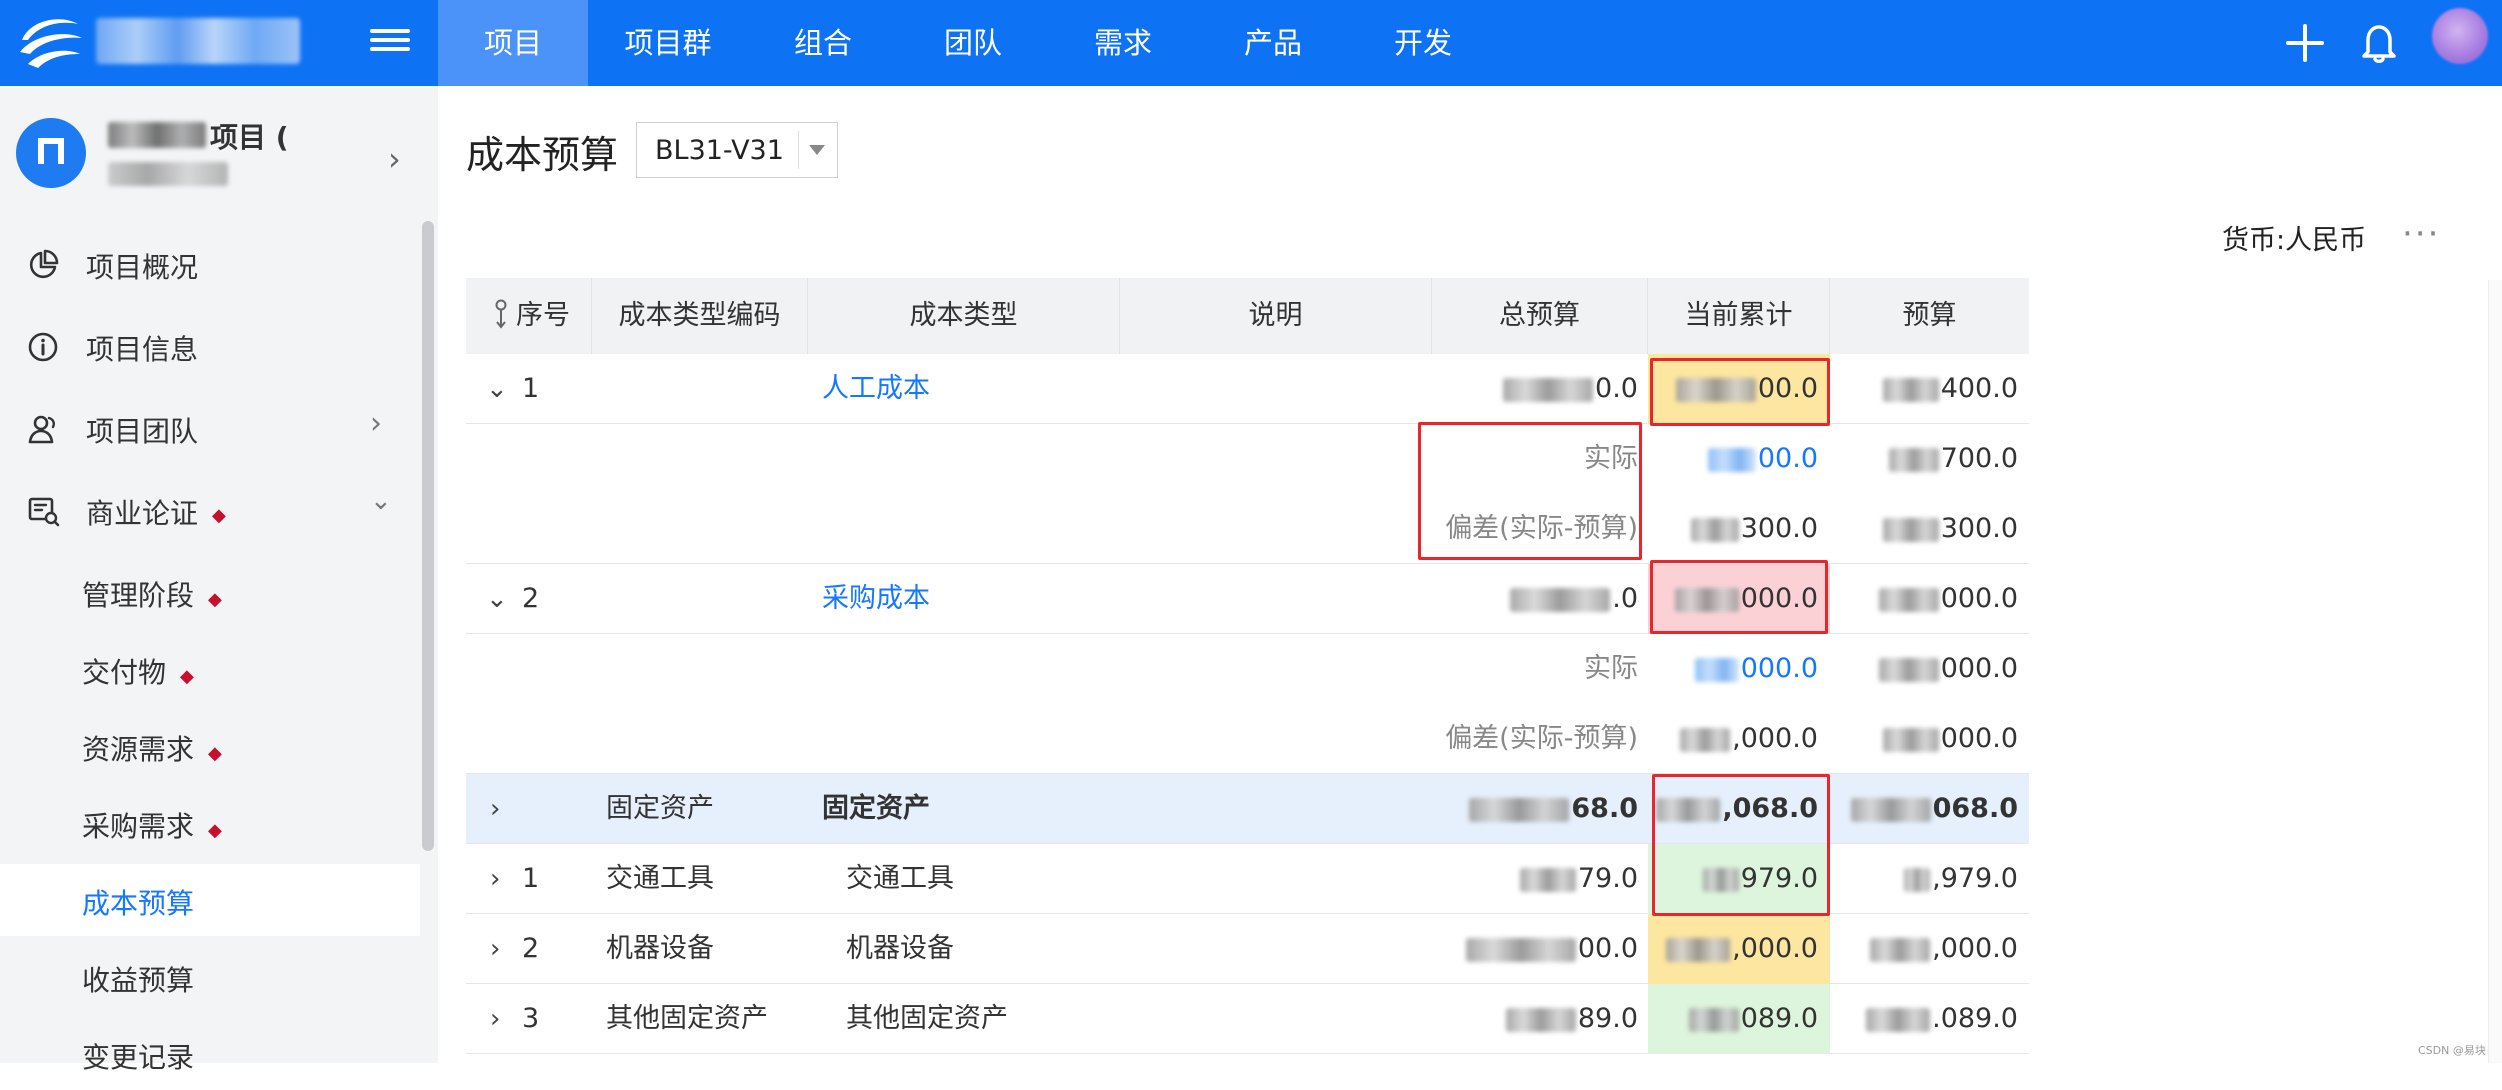 This screenshot has height=1090, width=2502. What do you see at coordinates (44, 512) in the screenshot?
I see `review-icon` at bounding box center [44, 512].